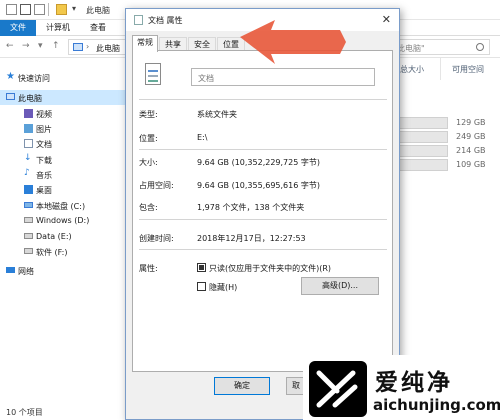 This screenshot has width=500, height=420. I want to click on tab-view: 查看, so click(98, 27).